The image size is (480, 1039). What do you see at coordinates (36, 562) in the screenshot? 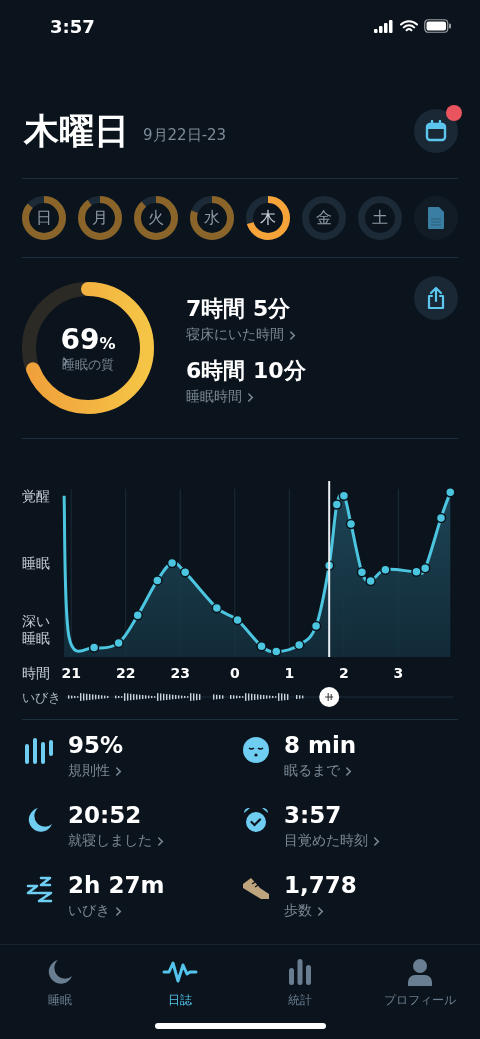
I see `axis-label: 睡眠` at bounding box center [36, 562].